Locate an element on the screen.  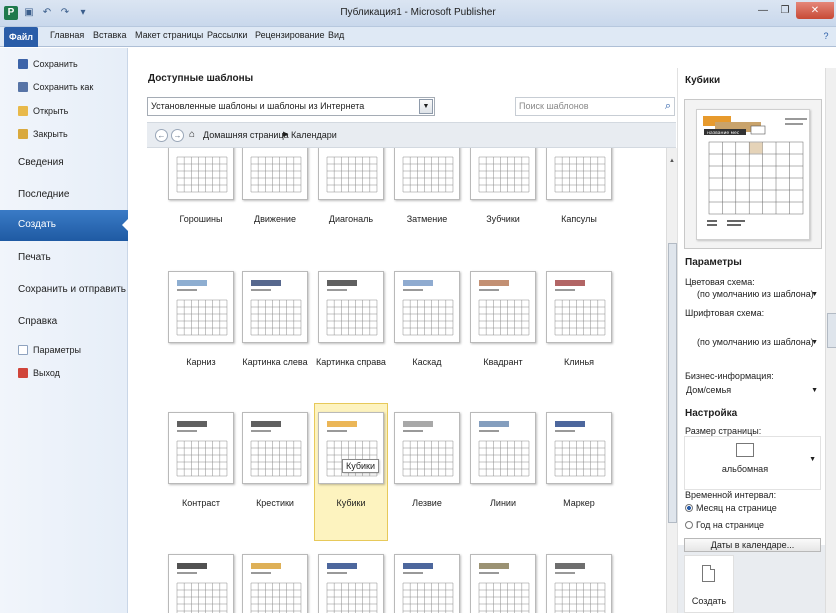
nav-save-send: Сохранить и отправить is located at coordinates (72, 289).